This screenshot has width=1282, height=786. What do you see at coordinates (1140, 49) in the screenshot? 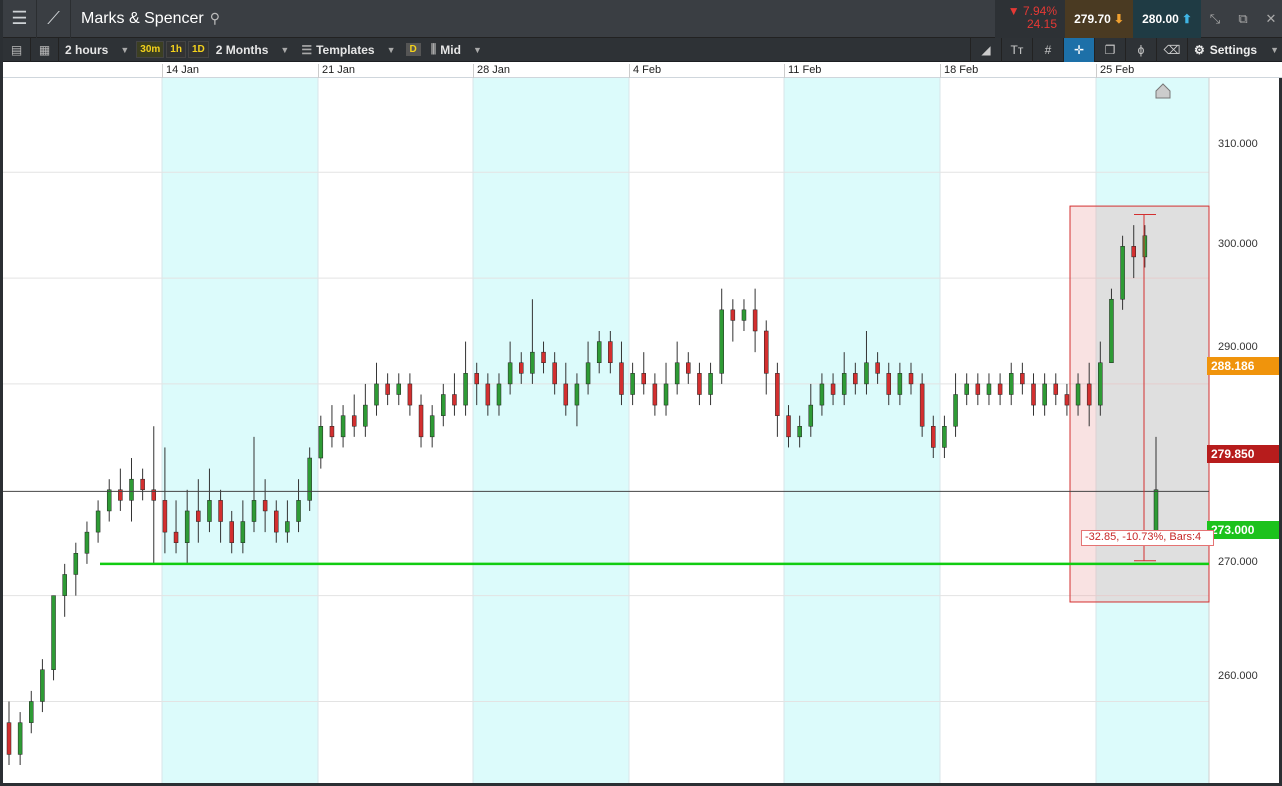
I see `indicator-icon: ϕ` at bounding box center [1140, 49].